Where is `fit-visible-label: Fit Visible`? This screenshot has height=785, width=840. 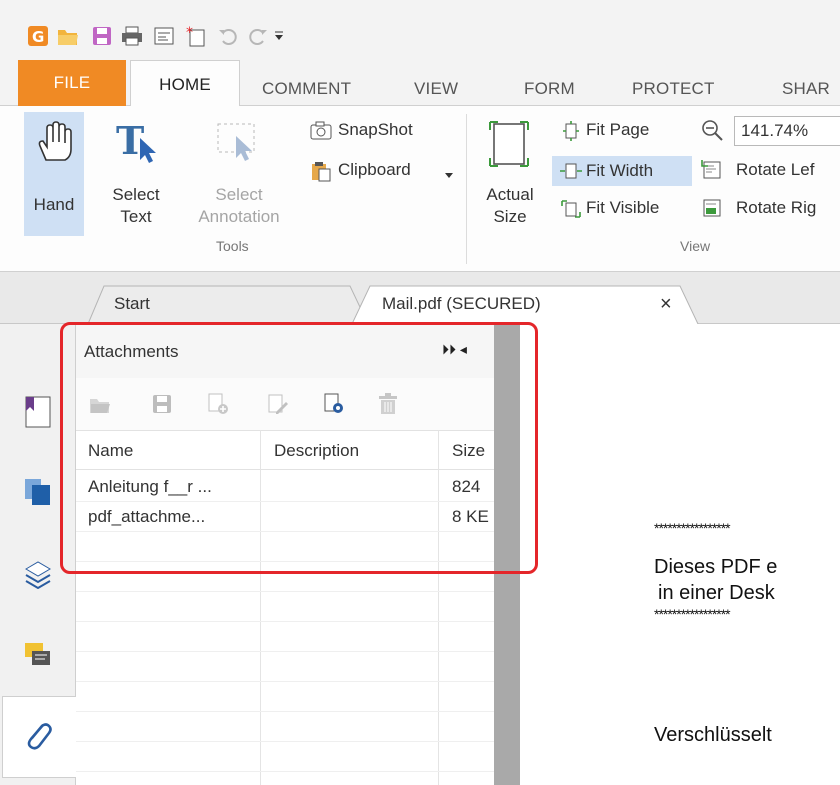 fit-visible-label: Fit Visible is located at coordinates (623, 207).